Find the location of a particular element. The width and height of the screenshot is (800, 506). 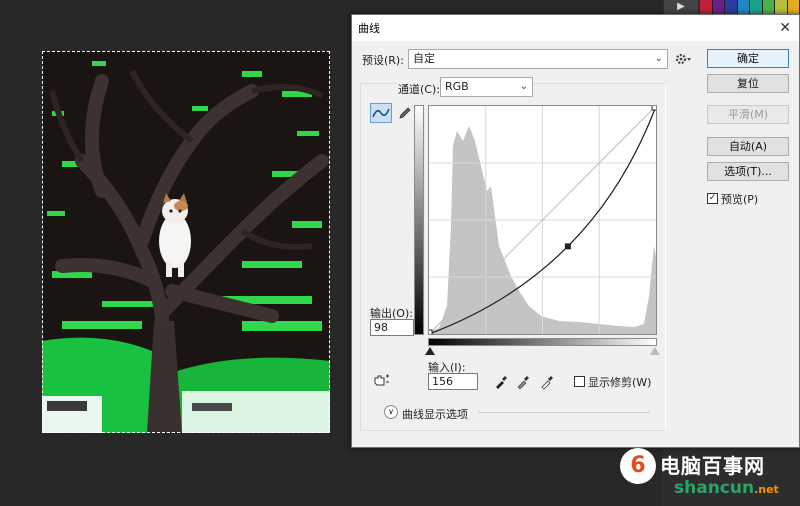

curves-graph is located at coordinates (542, 220).